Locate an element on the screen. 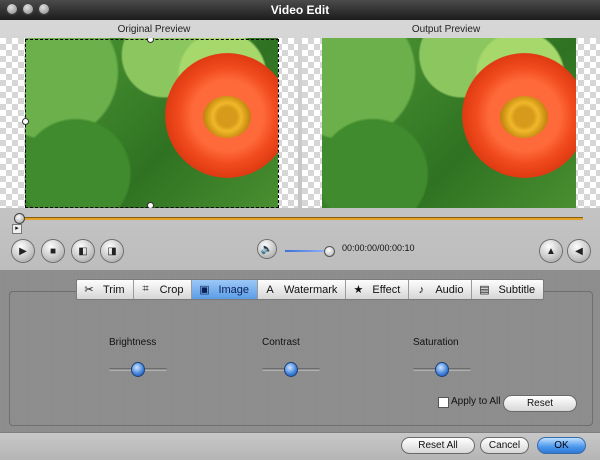 This screenshot has width=600, height=460. flip-vertical-icon: ▲ is located at coordinates (551, 251).